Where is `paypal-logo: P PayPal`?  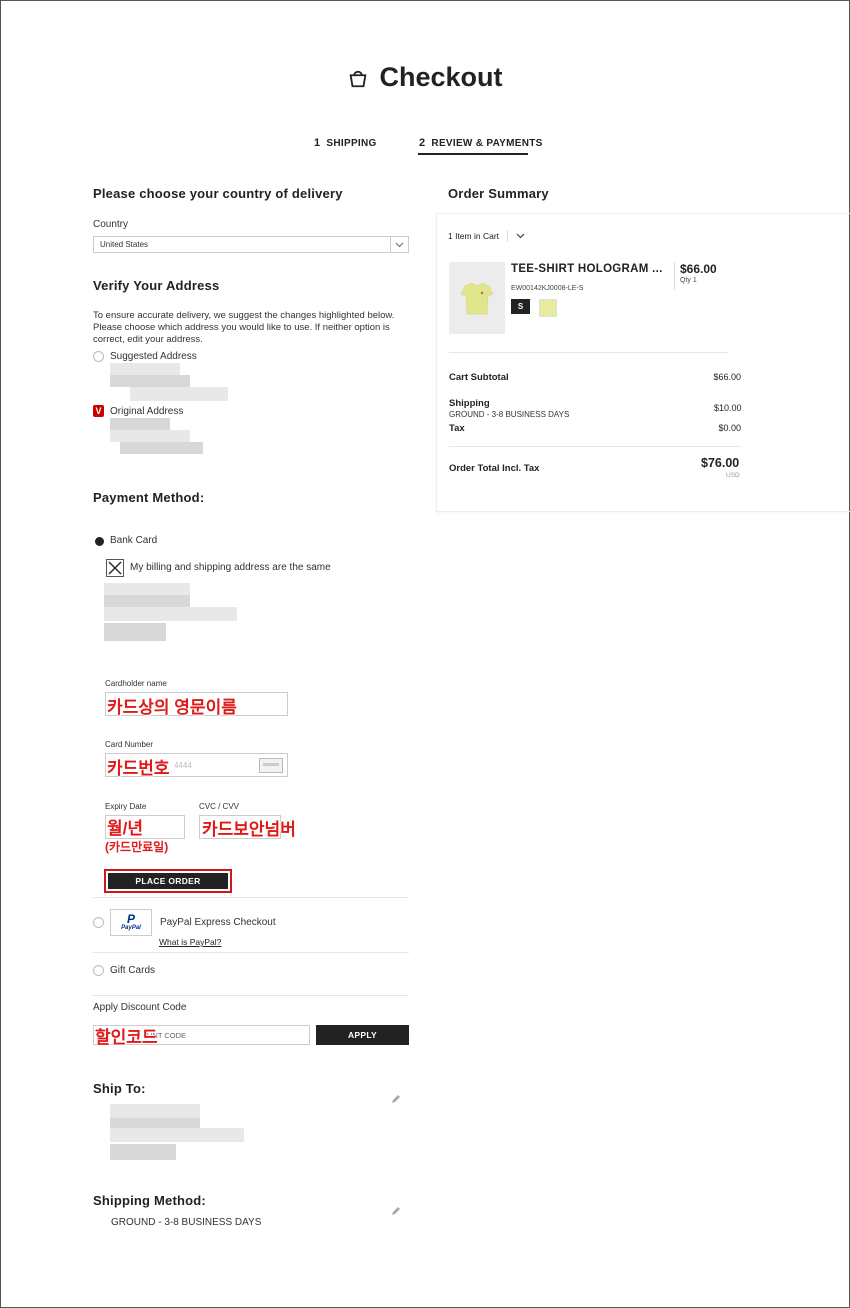
paypal-logo: P PayPal is located at coordinates (131, 922).